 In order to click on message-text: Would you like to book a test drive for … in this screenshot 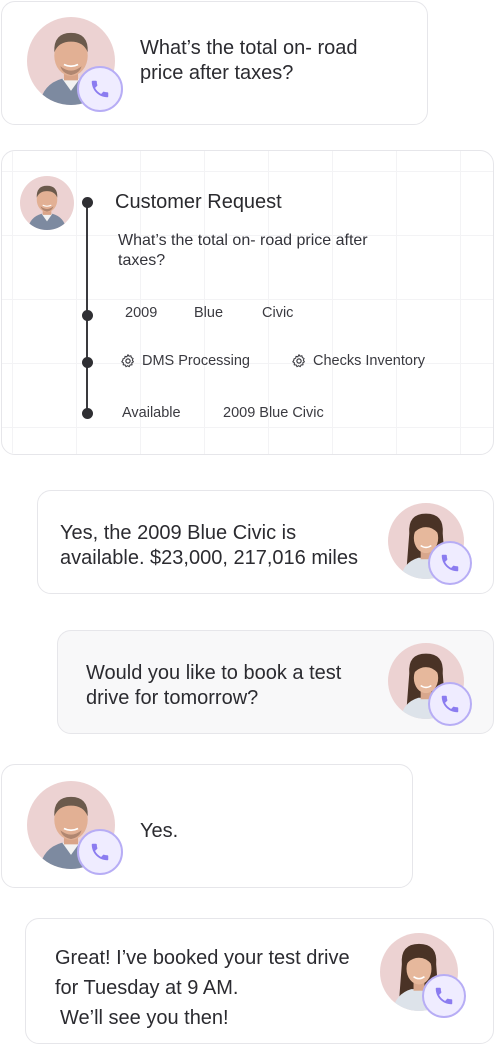, I will do `click(214, 685)`.